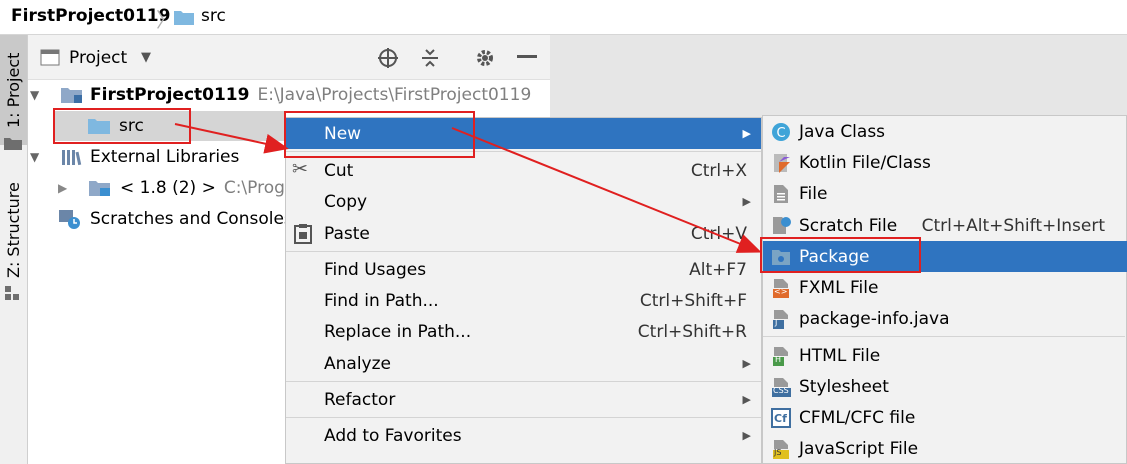 Image resolution: width=1127 pixels, height=464 pixels. I want to click on annotation-arrows, so click(468, 188).